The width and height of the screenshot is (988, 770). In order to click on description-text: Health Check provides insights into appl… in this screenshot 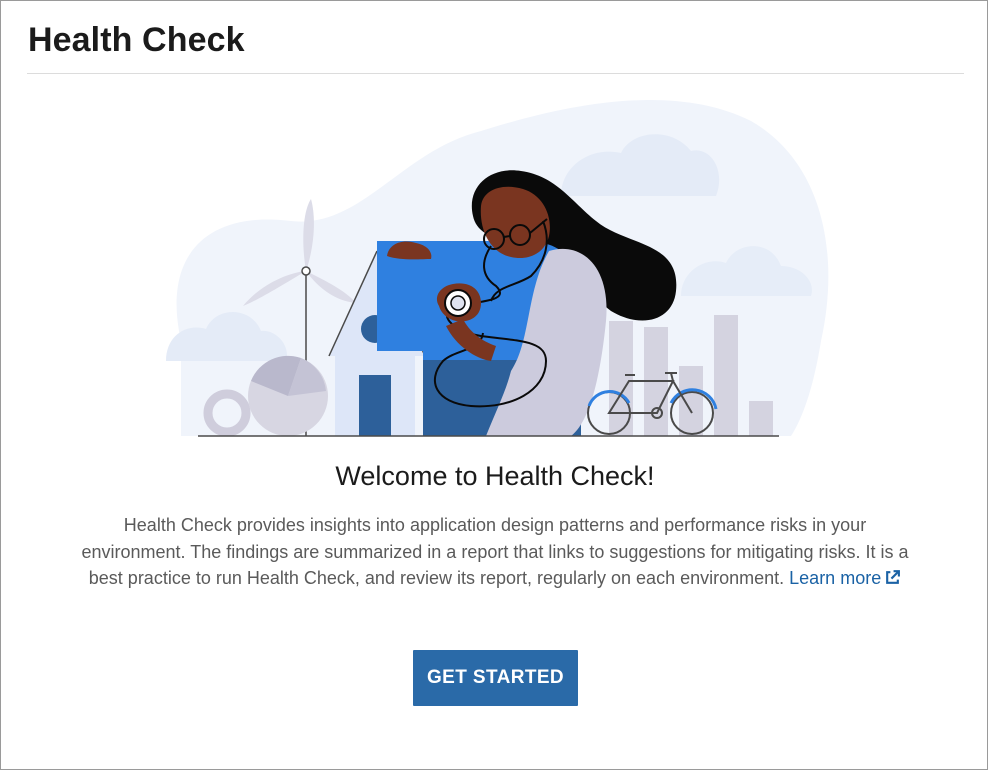, I will do `click(495, 551)`.